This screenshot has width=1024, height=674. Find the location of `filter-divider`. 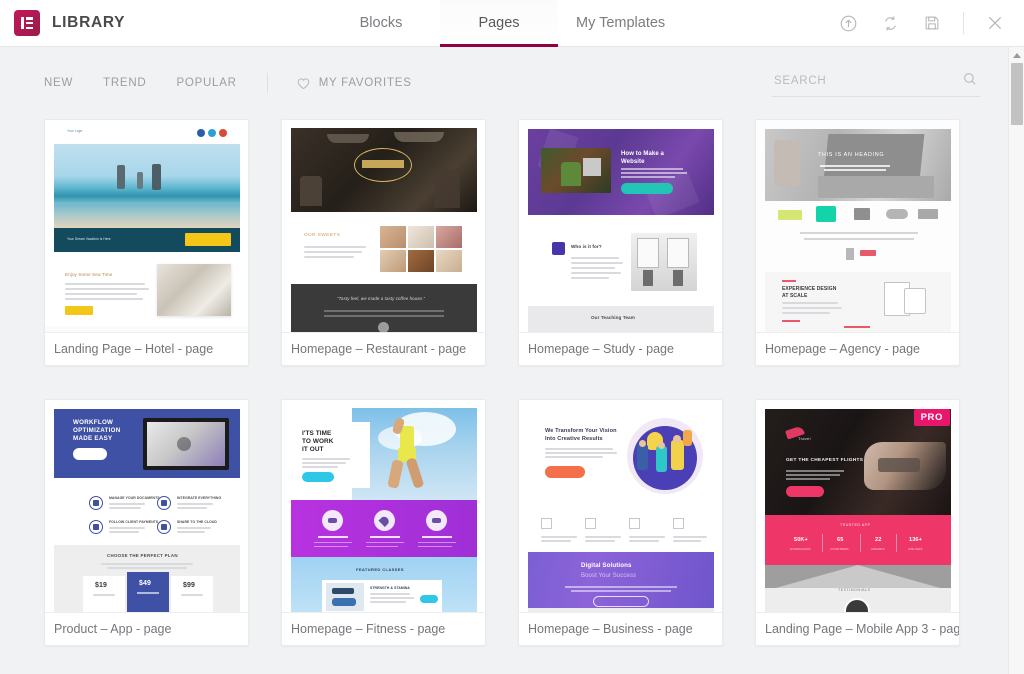

filter-divider is located at coordinates (267, 83).